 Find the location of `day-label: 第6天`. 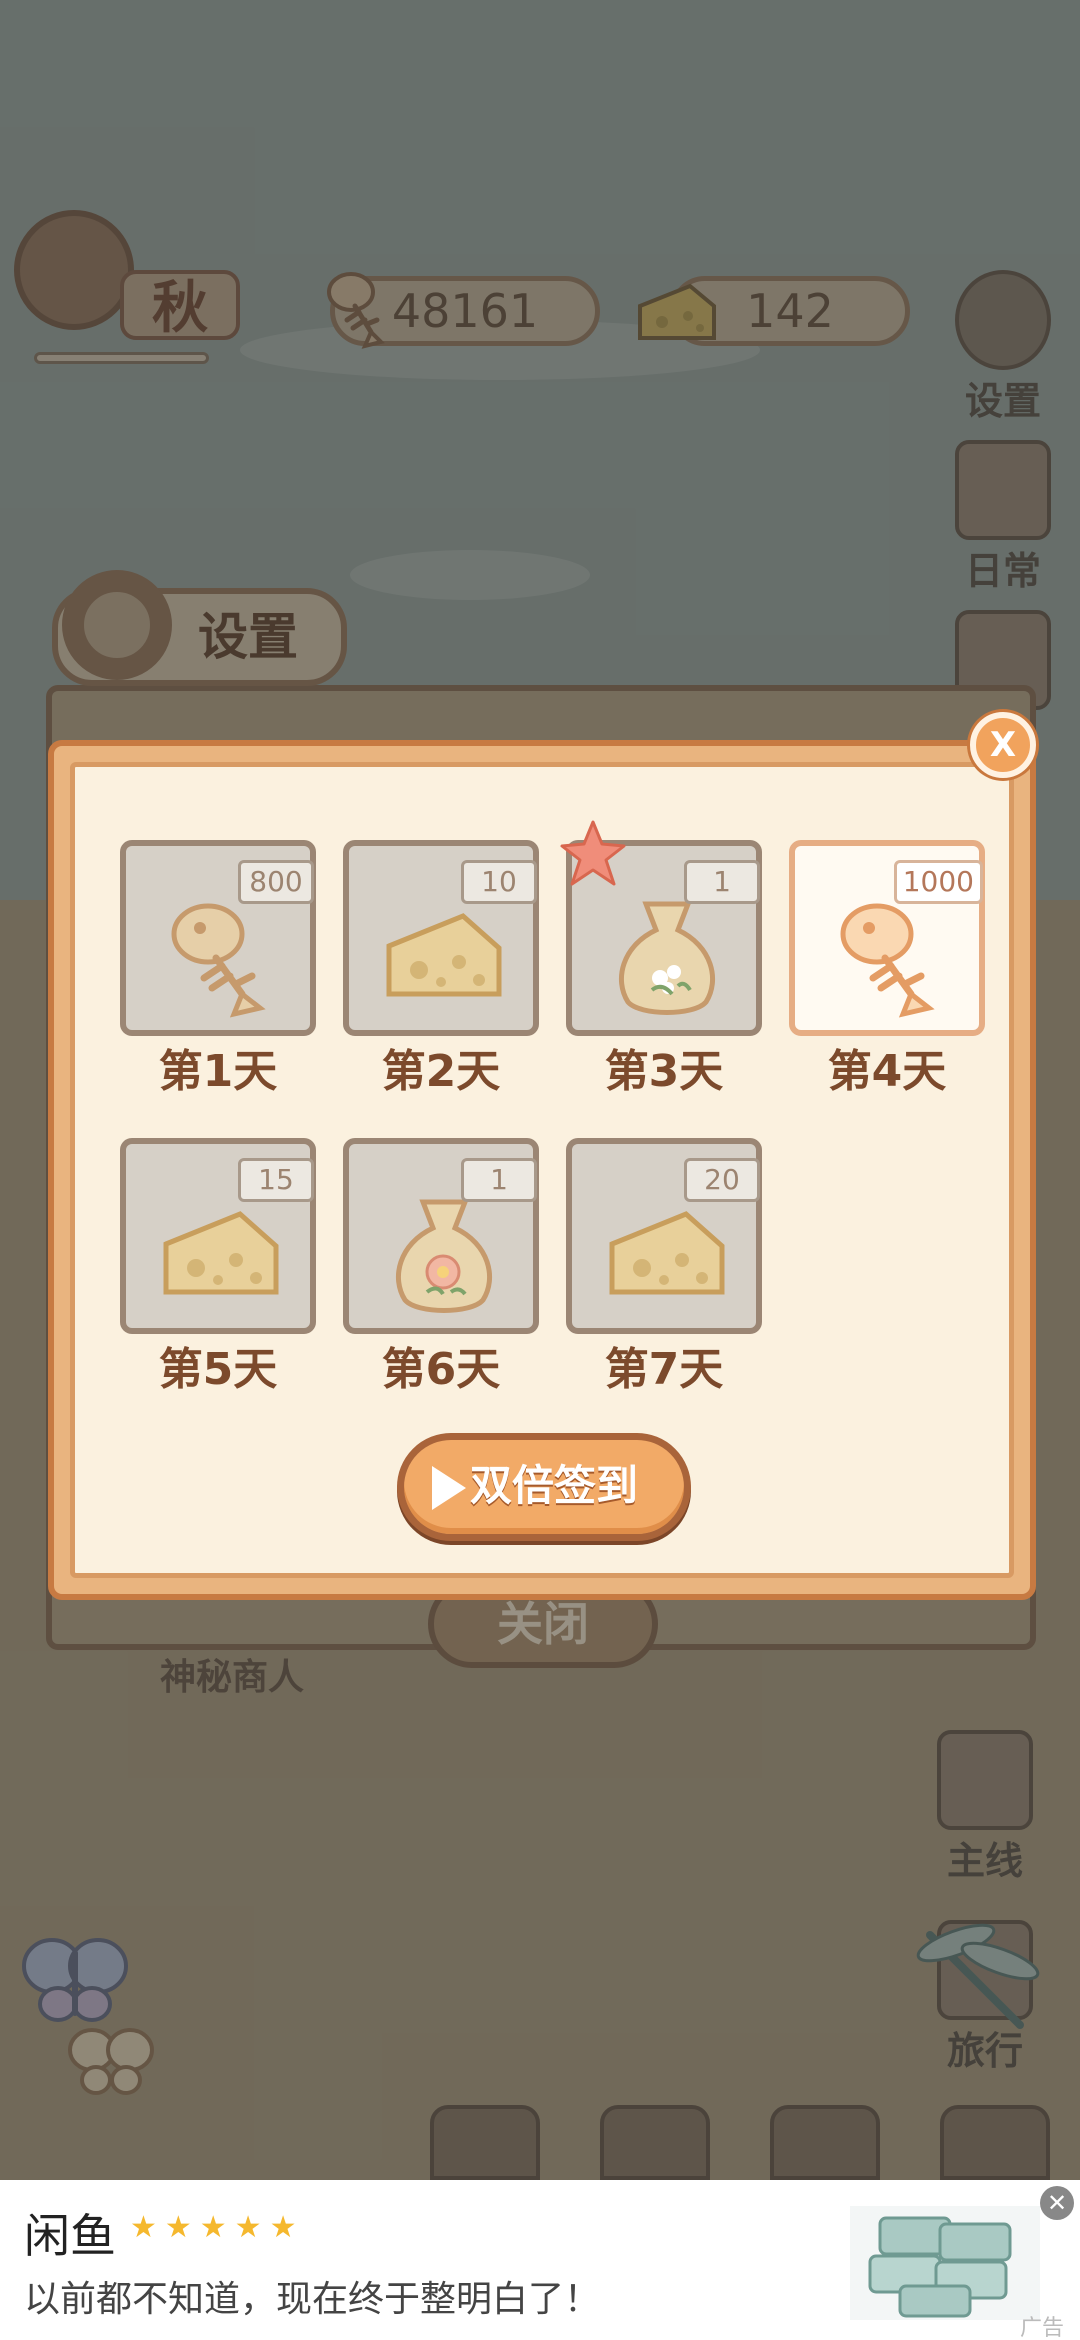

day-label: 第6天 is located at coordinates (441, 1369).